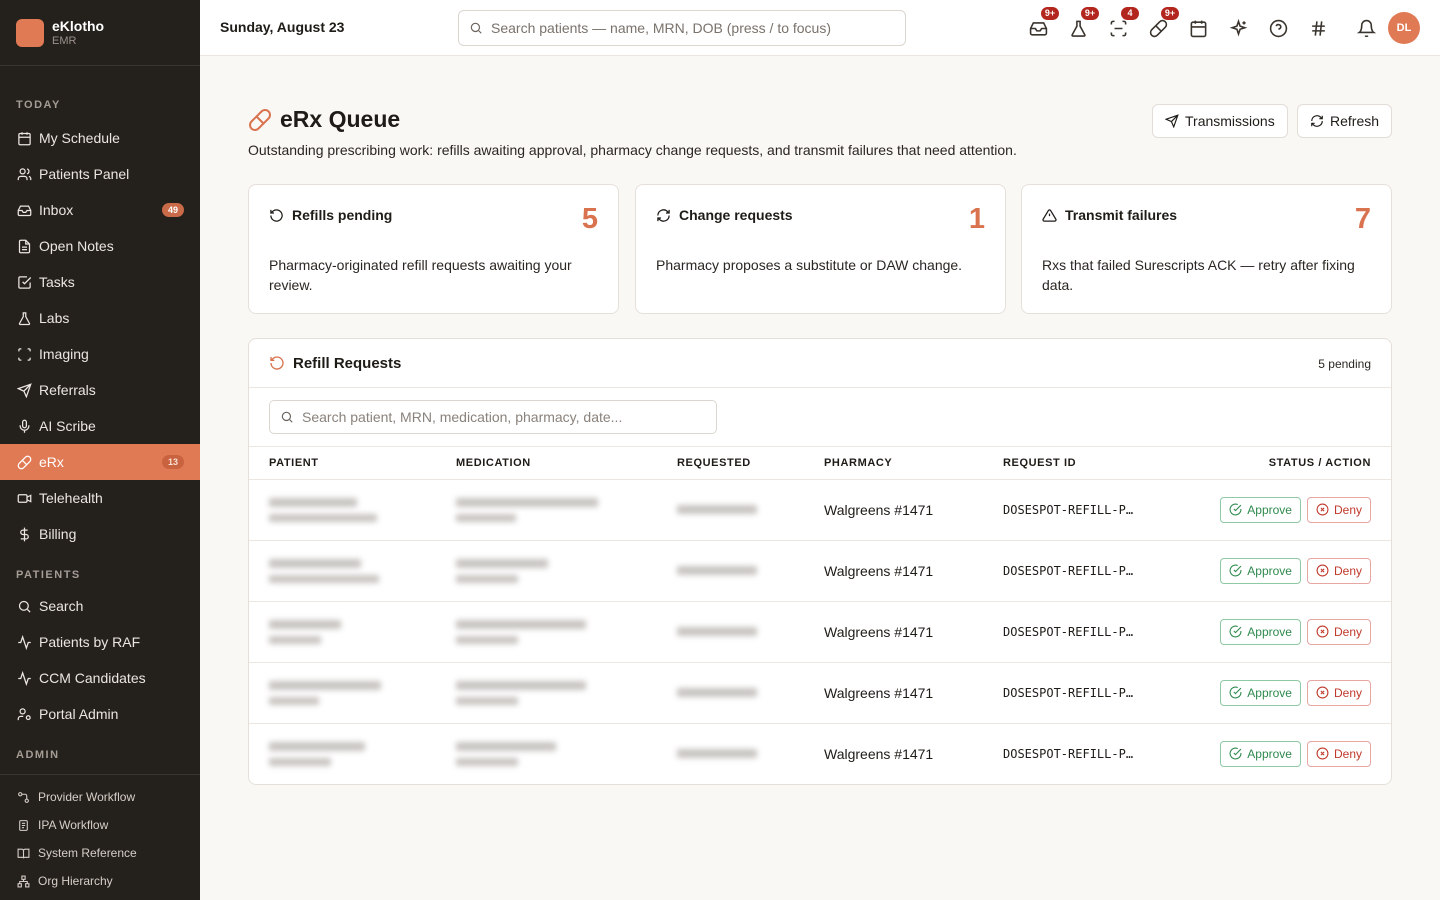 This screenshot has width=1440, height=900. What do you see at coordinates (1404, 28) in the screenshot?
I see `user-avatar: DL` at bounding box center [1404, 28].